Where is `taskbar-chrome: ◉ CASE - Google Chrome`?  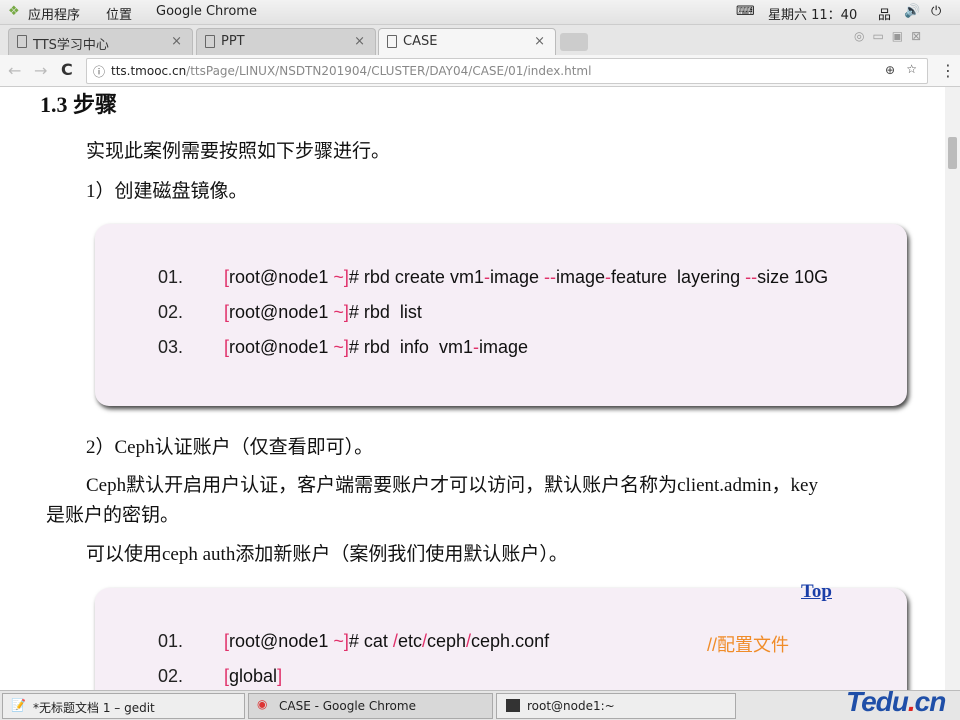
taskbar-chrome: ◉ CASE - Google Chrome is located at coordinates (370, 706).